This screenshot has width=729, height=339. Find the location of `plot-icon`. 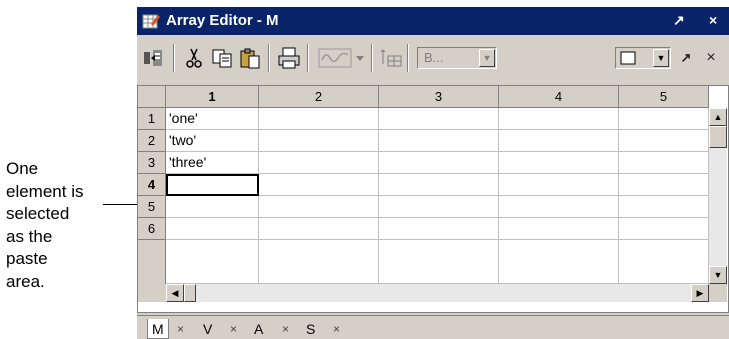

plot-icon is located at coordinates (335, 58).